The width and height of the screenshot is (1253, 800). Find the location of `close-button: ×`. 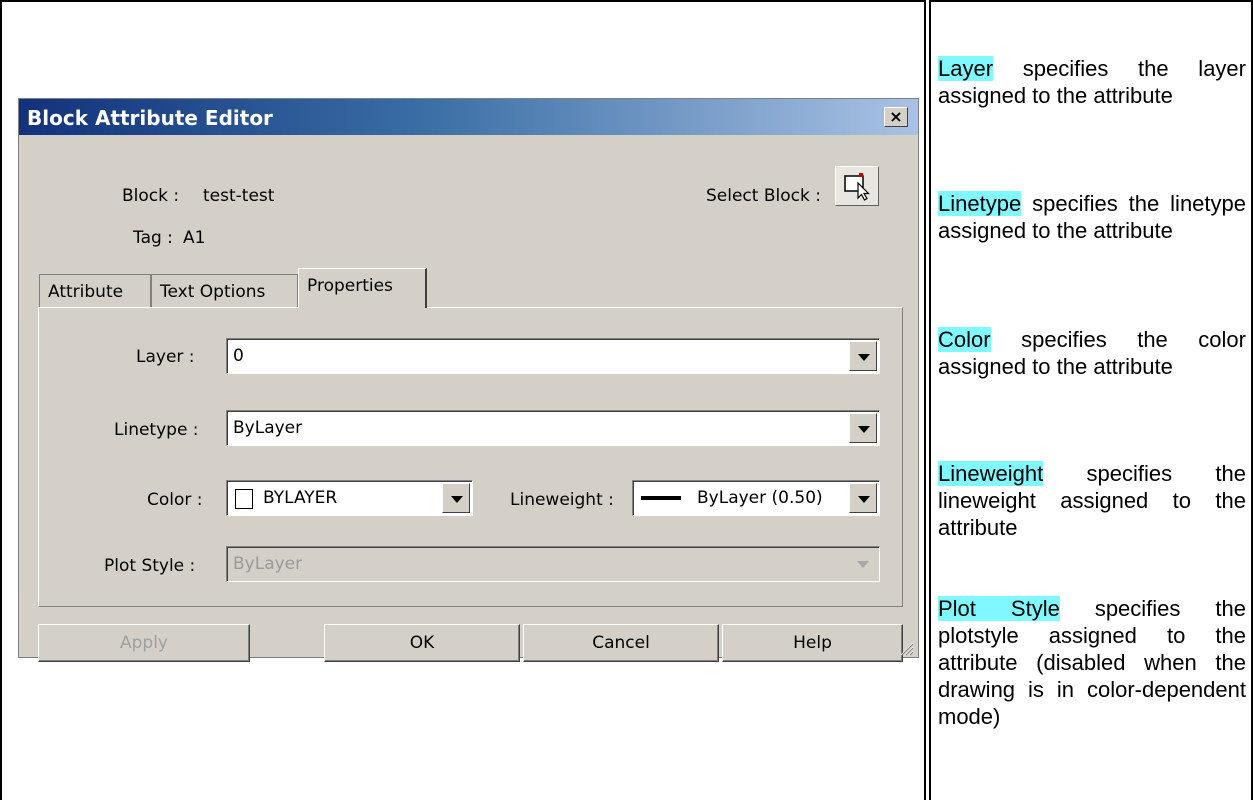

close-button: × is located at coordinates (896, 117).